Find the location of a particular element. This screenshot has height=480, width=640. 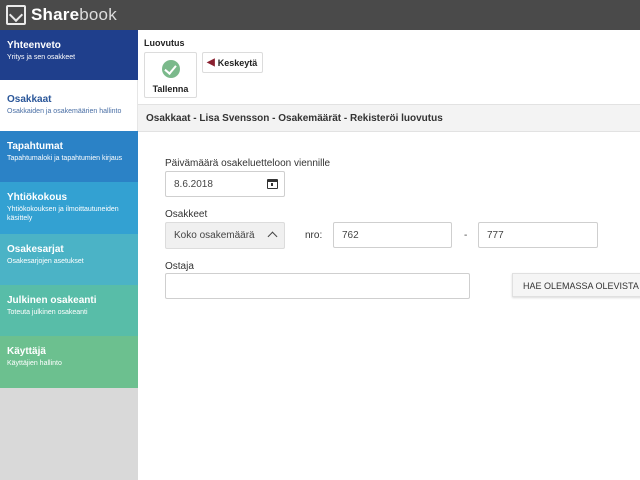

sidebar-item-title: Julkinen osakeanti is located at coordinates (52, 300).